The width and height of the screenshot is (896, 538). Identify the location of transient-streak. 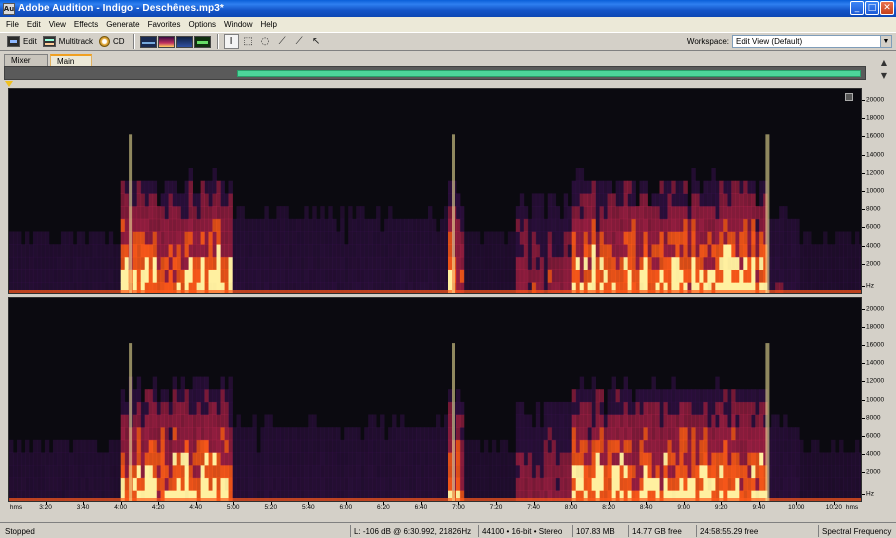
(453, 422).